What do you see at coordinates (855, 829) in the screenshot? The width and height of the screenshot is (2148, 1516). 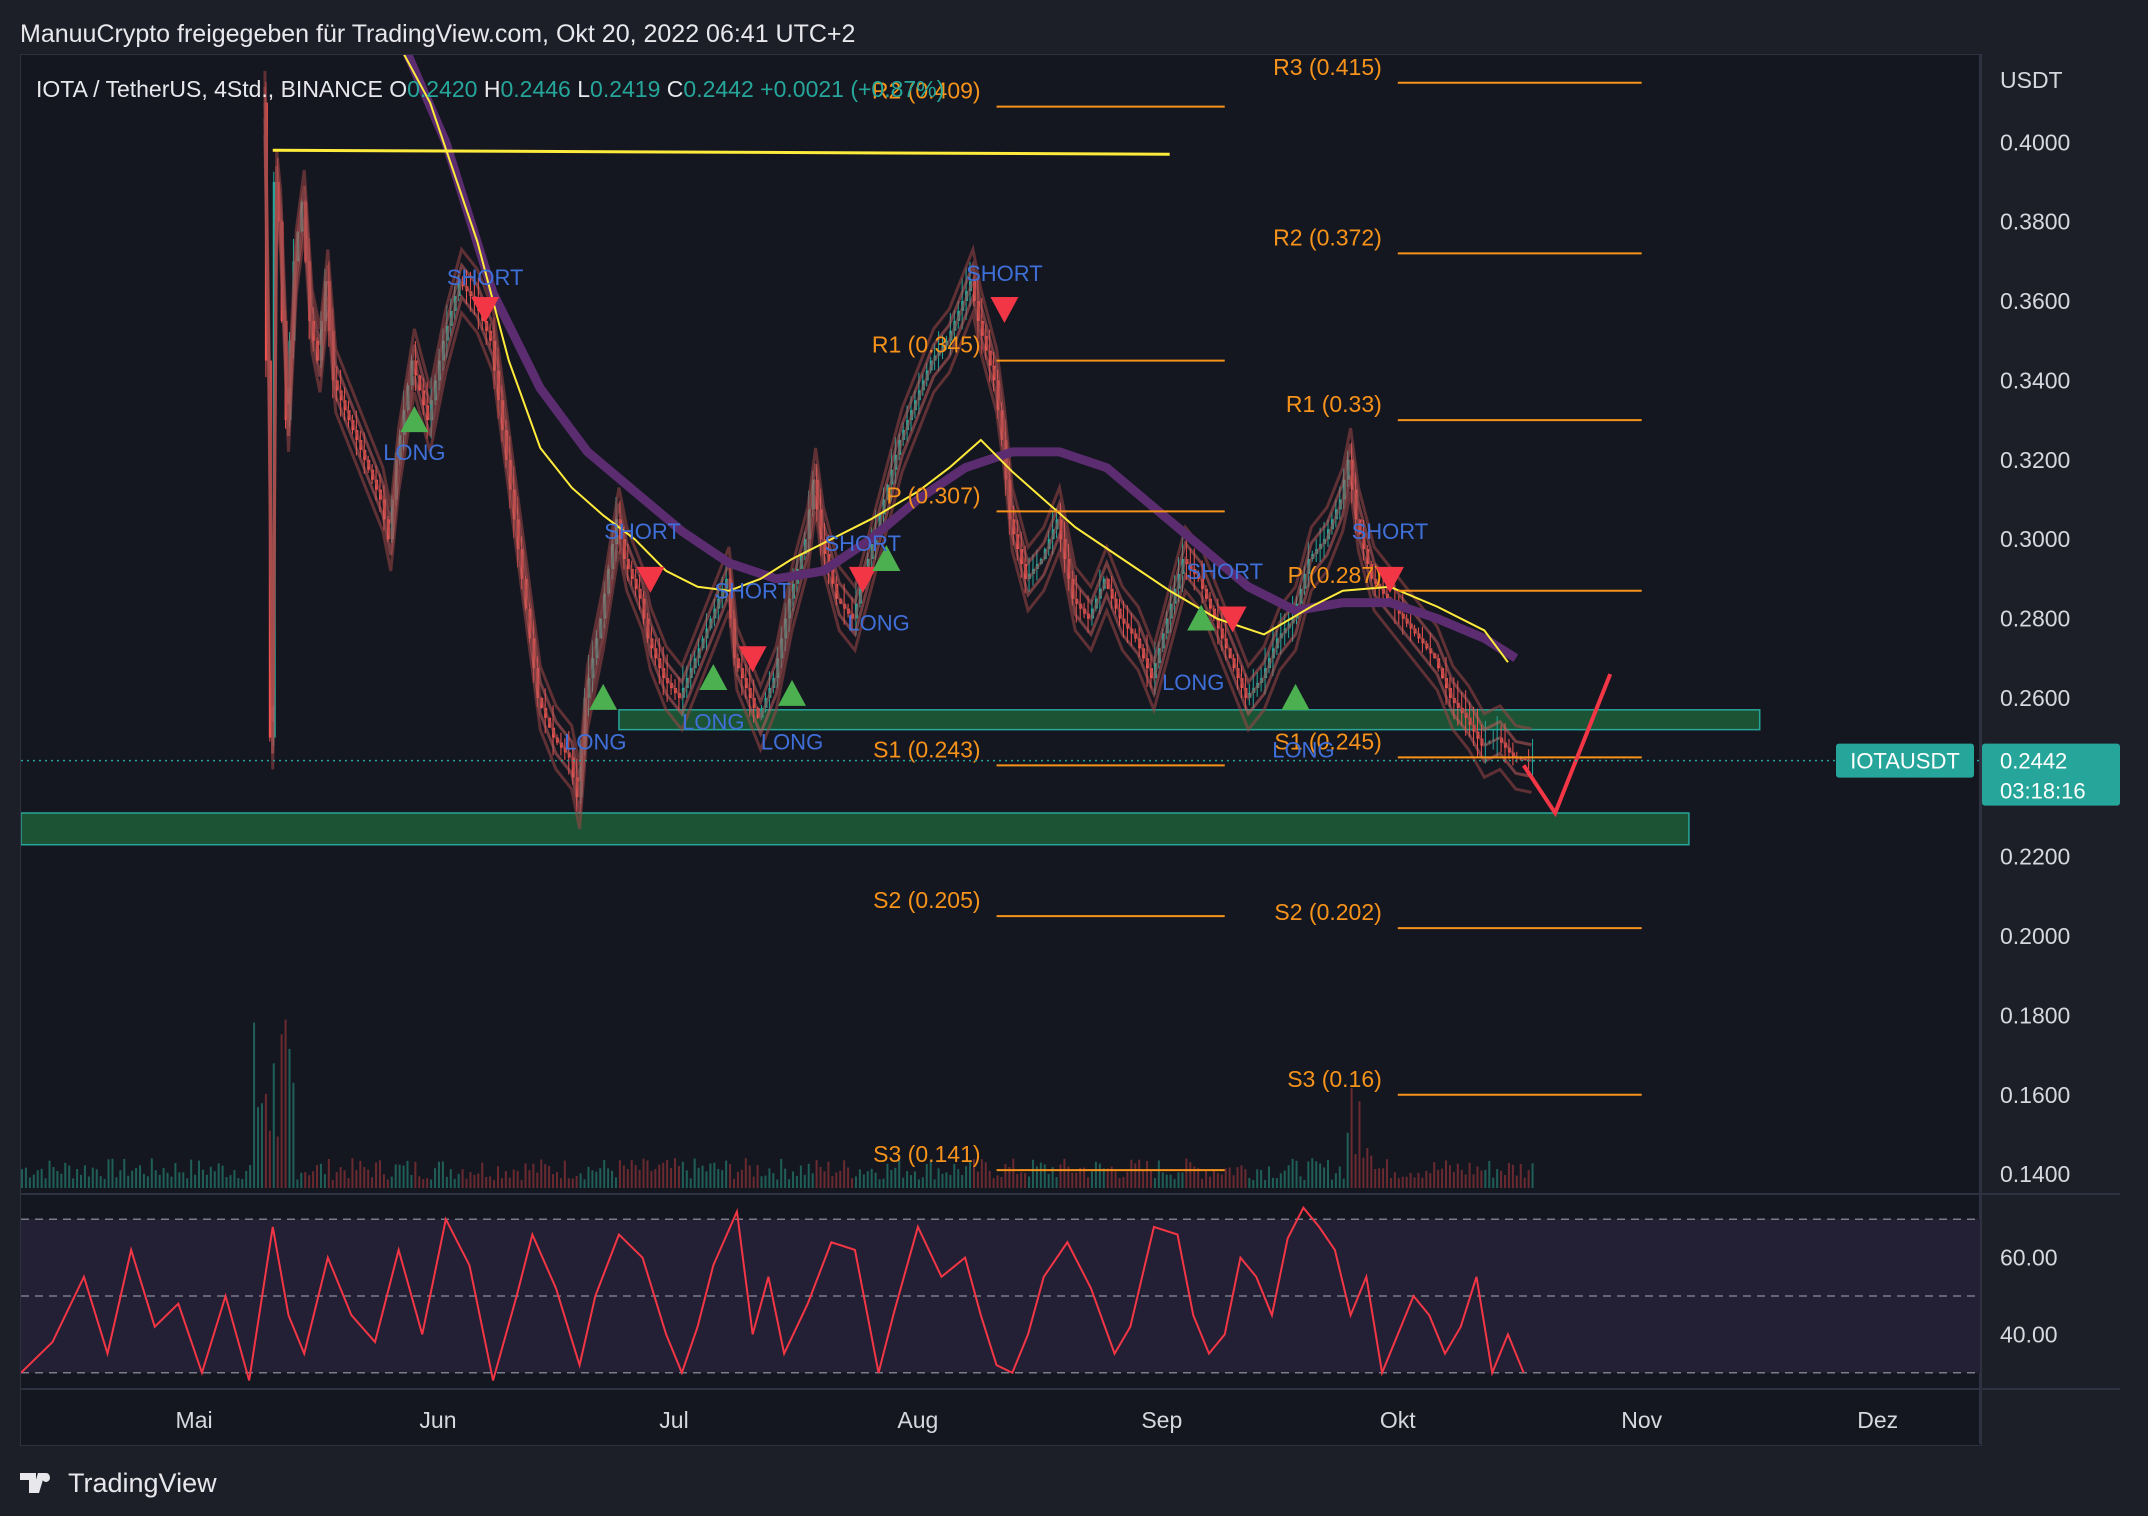 I see `support-zone` at bounding box center [855, 829].